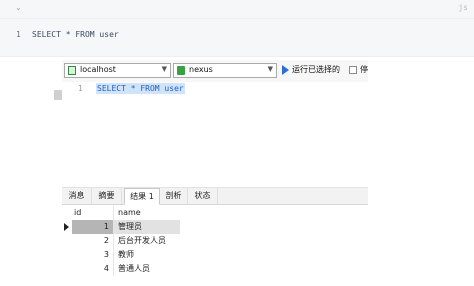  What do you see at coordinates (285, 70) in the screenshot?
I see `play-icon` at bounding box center [285, 70].